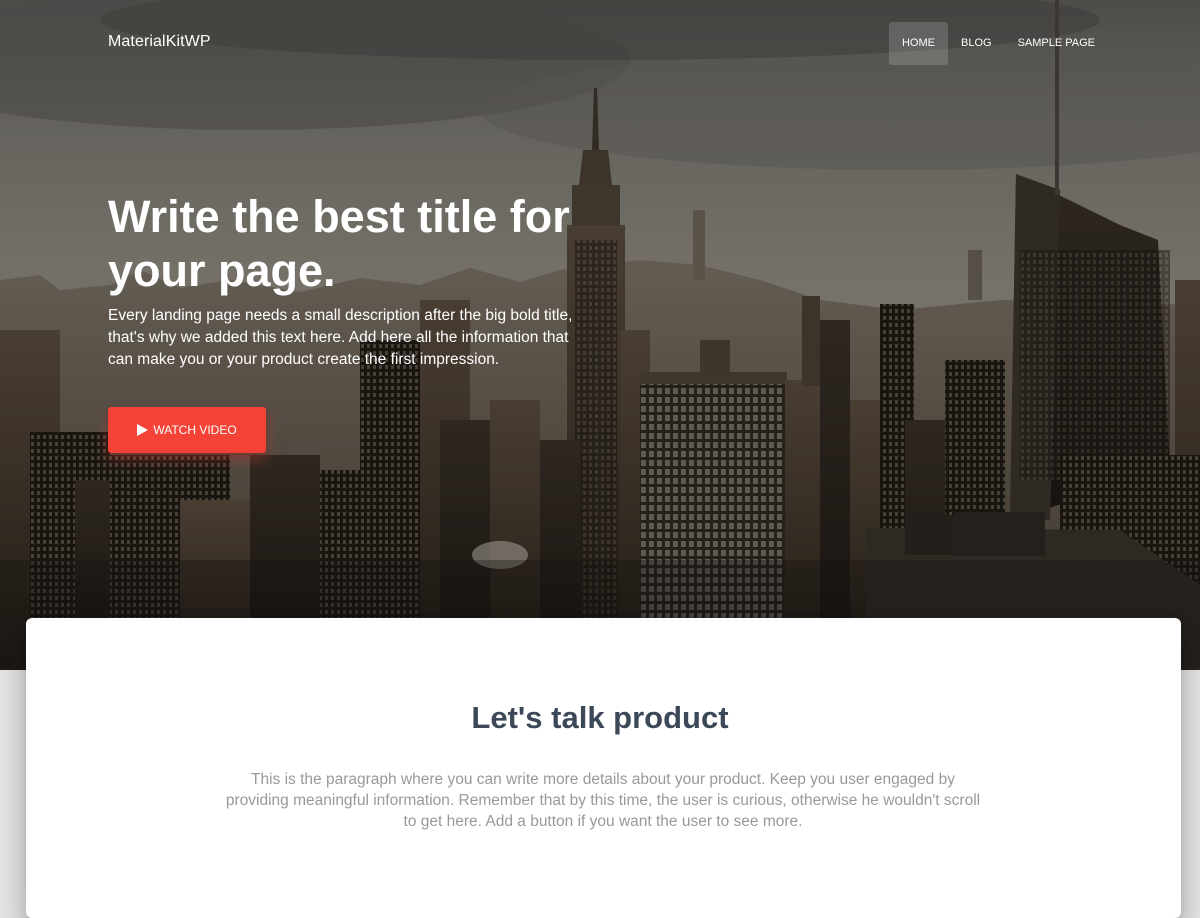  I want to click on play-icon, so click(143, 430).